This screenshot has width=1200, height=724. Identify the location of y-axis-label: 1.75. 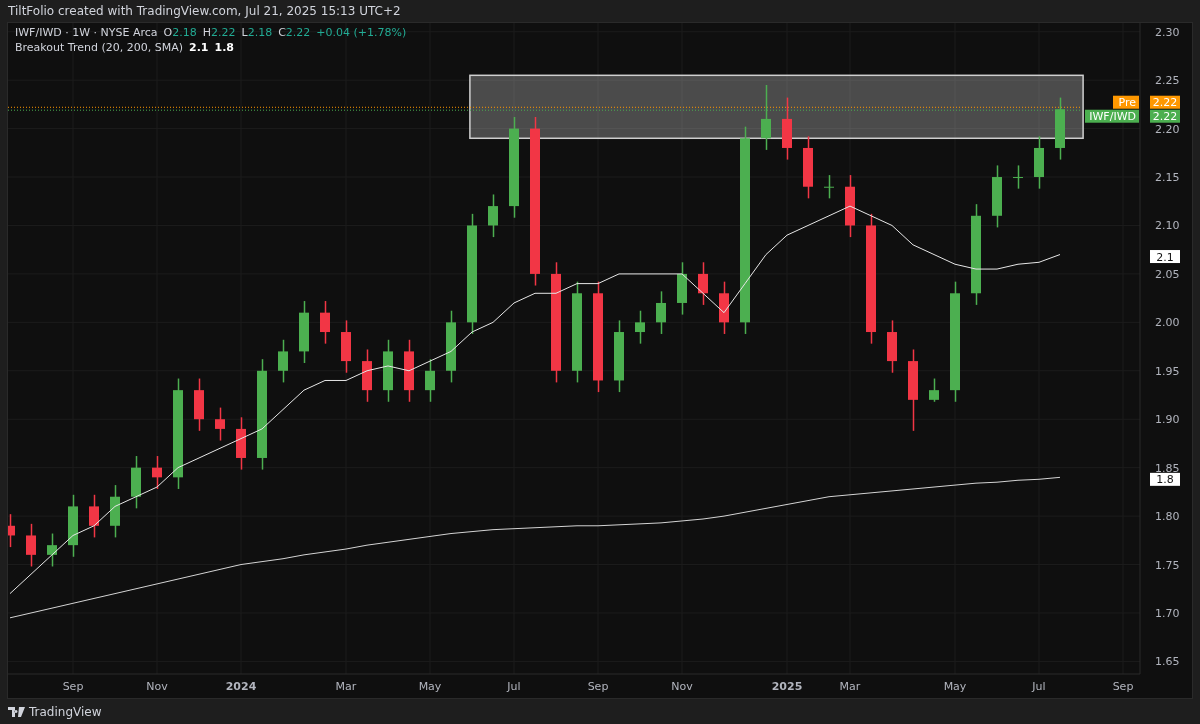
(1167, 565).